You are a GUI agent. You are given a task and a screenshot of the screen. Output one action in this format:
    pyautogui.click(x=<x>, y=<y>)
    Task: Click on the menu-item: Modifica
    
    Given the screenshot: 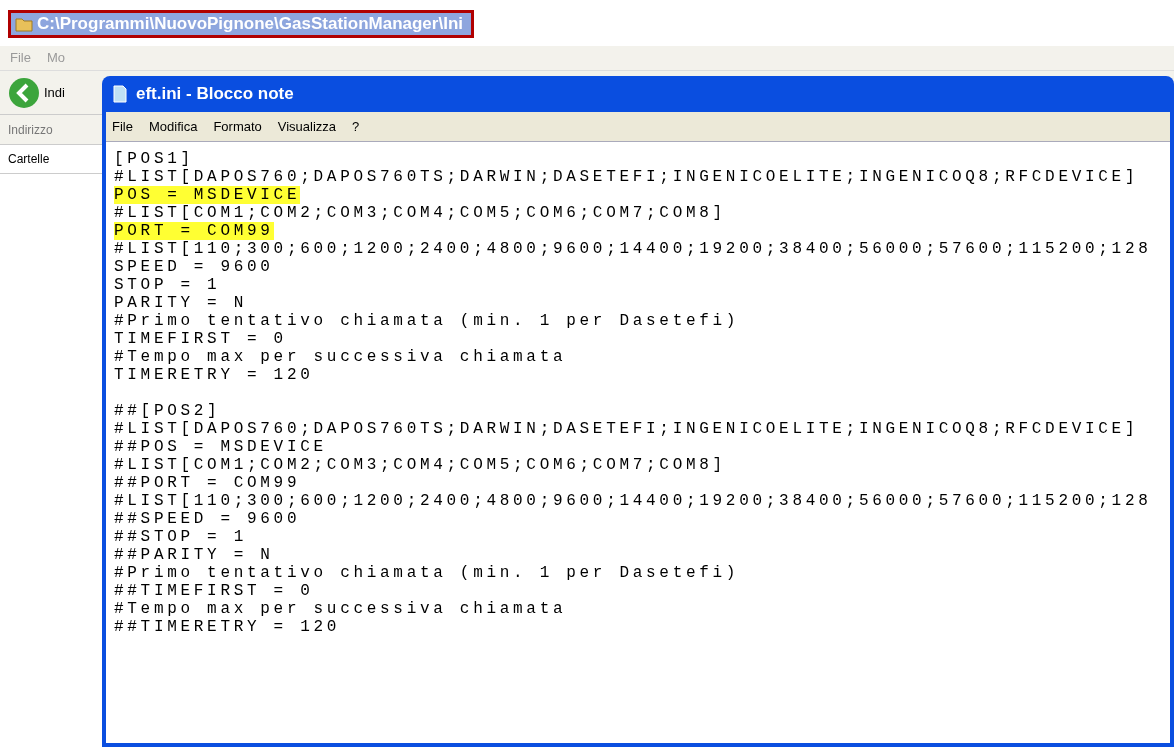 What is the action you would take?
    pyautogui.click(x=173, y=126)
    